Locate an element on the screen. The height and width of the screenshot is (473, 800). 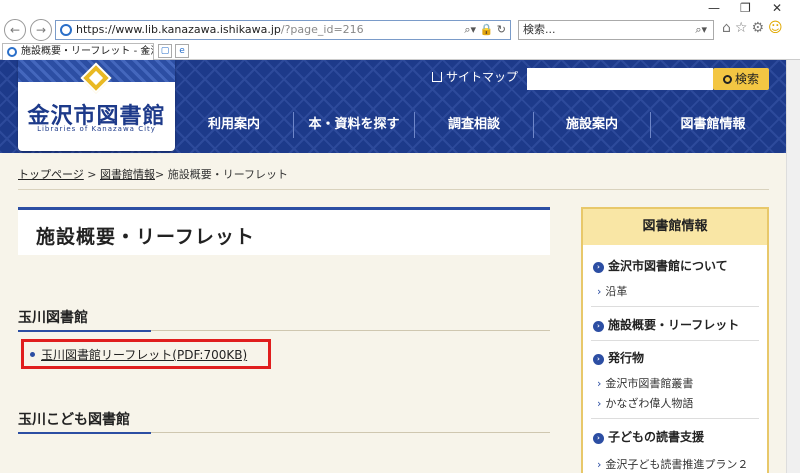
nav-facilities: 施設案内 is located at coordinates (592, 124).